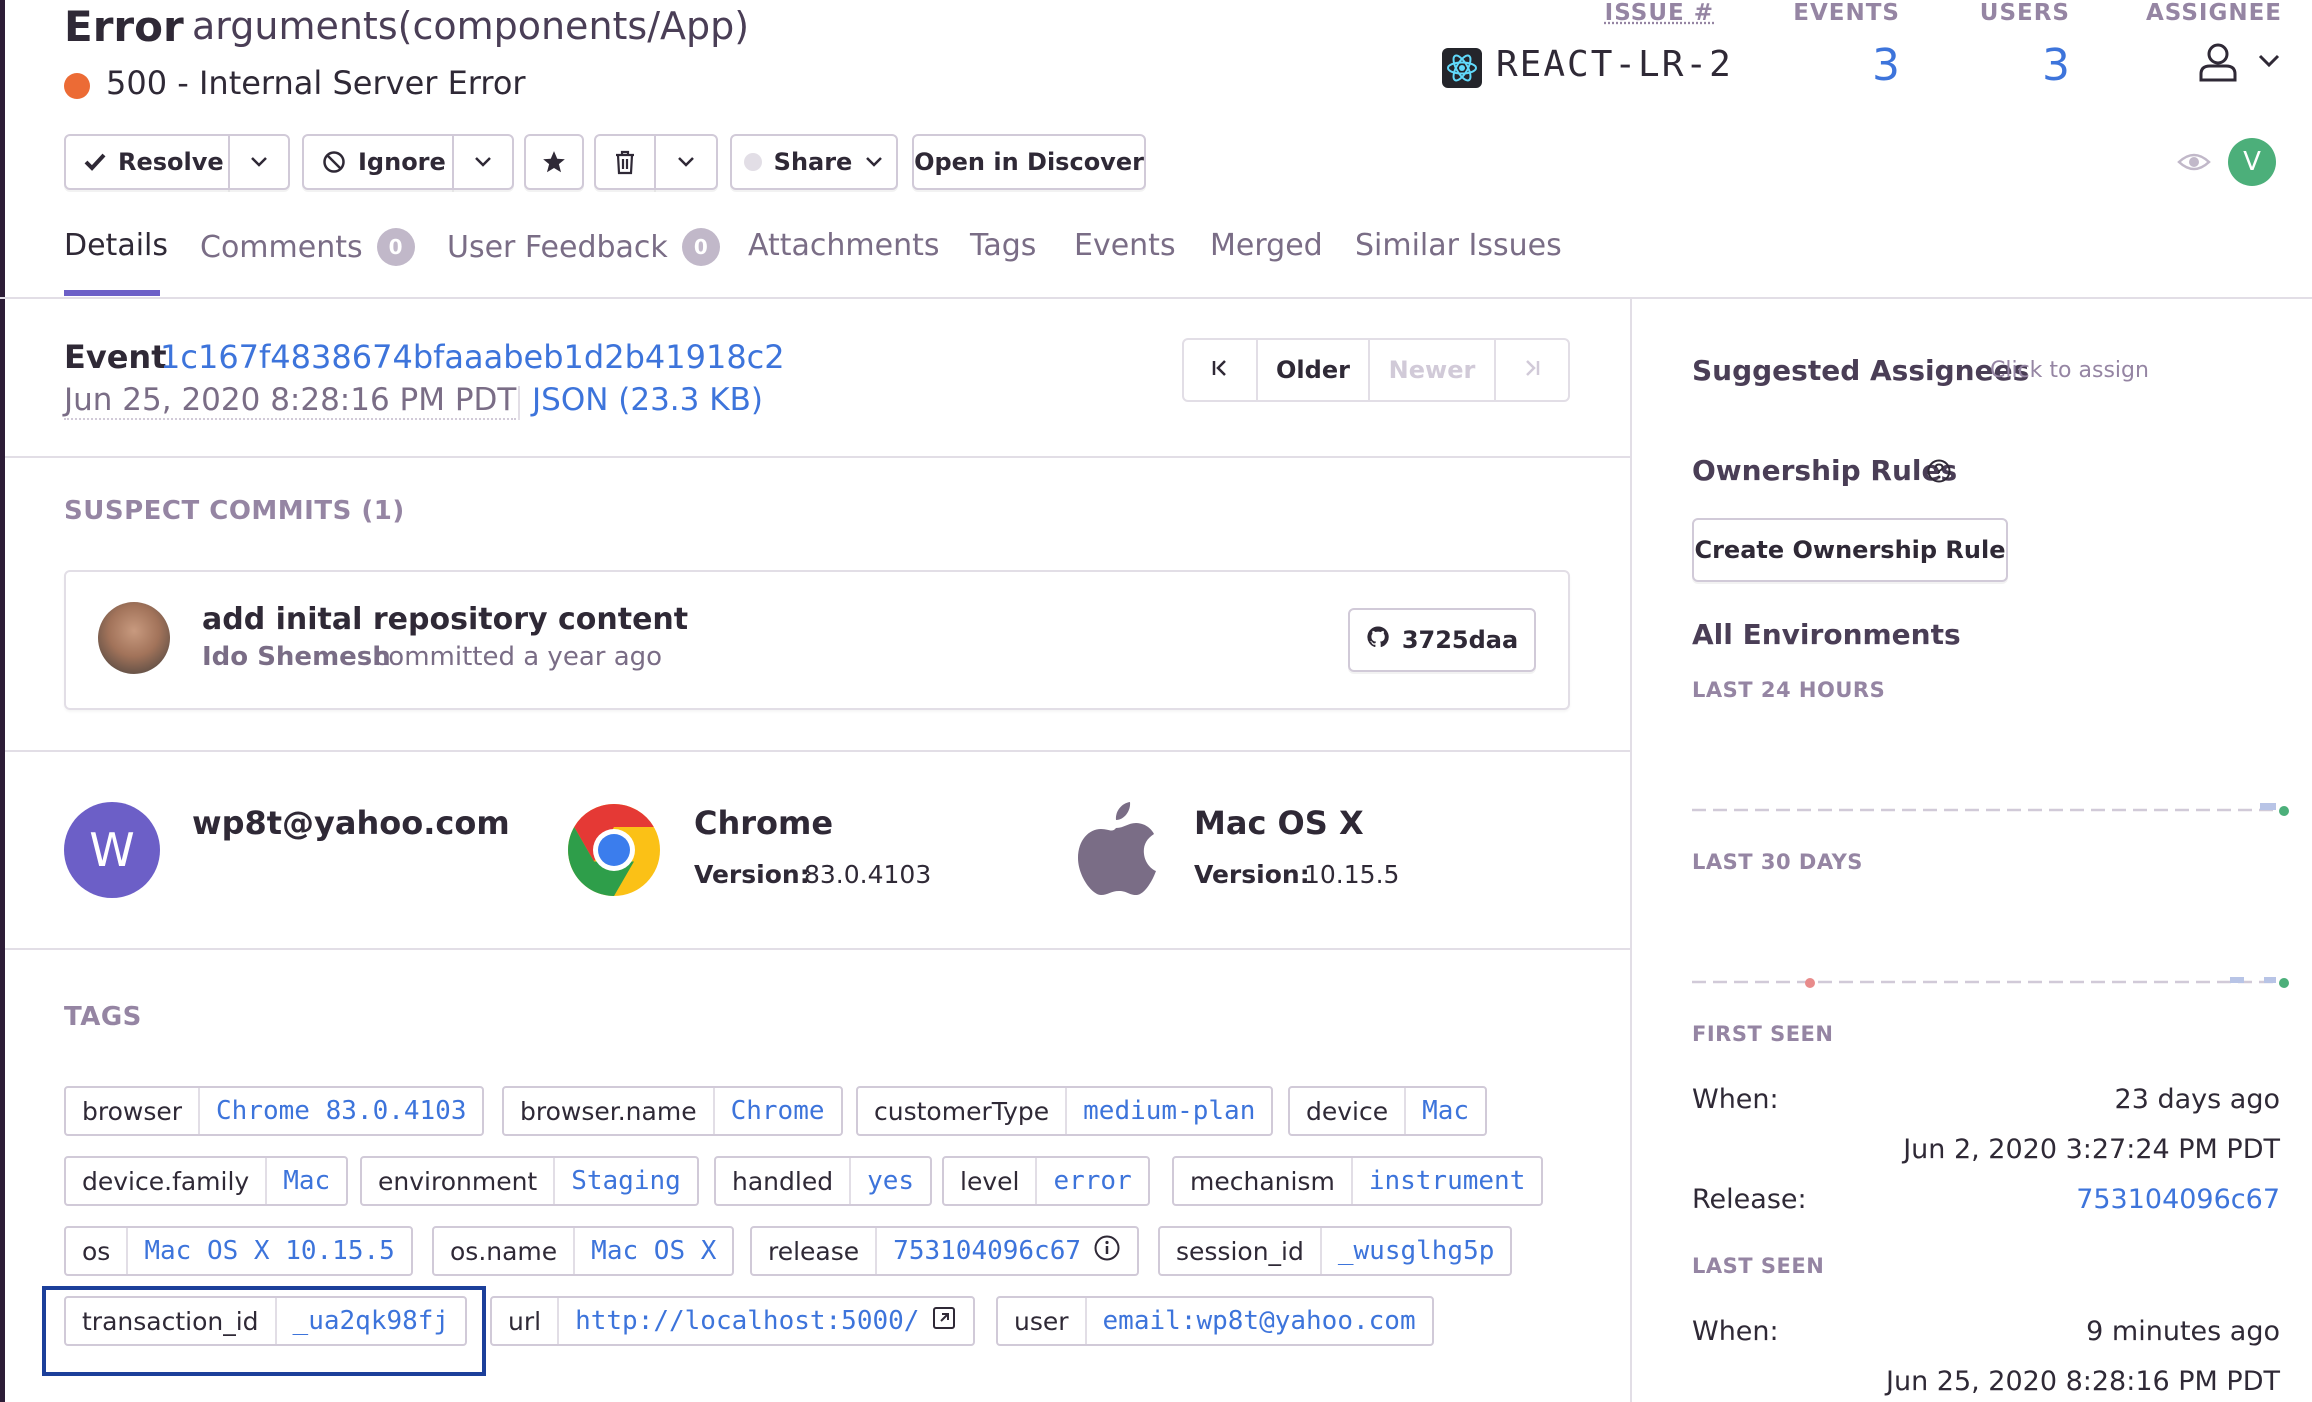 The width and height of the screenshot is (2312, 1402). I want to click on tab-details: Details, so click(116, 245).